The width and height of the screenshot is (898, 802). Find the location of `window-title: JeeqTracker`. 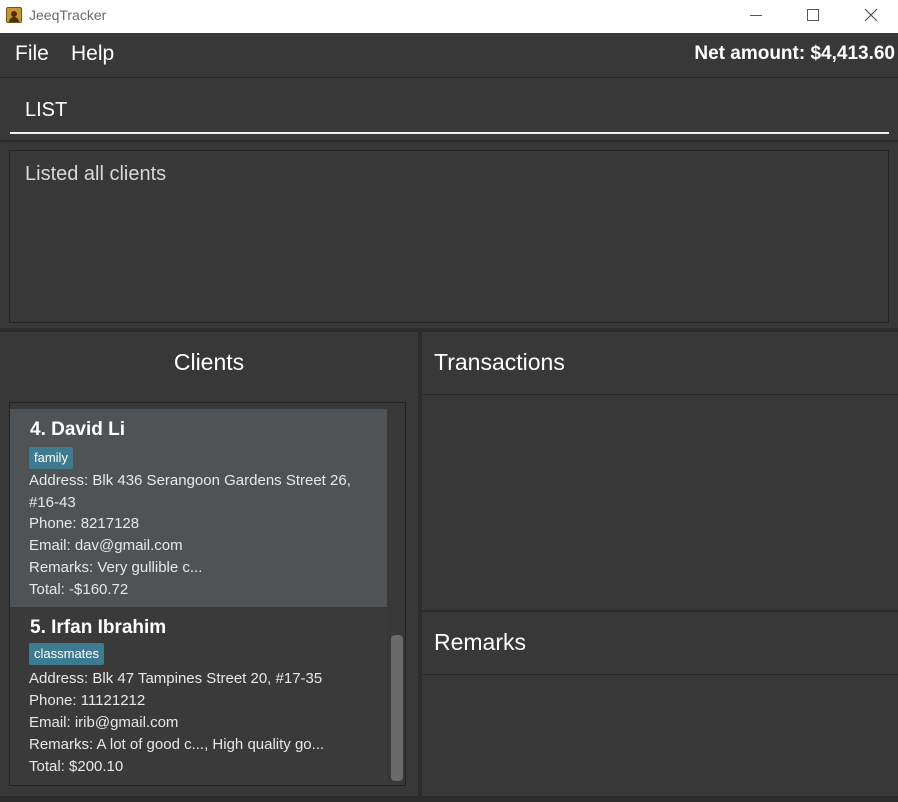

window-title: JeeqTracker is located at coordinates (68, 15).